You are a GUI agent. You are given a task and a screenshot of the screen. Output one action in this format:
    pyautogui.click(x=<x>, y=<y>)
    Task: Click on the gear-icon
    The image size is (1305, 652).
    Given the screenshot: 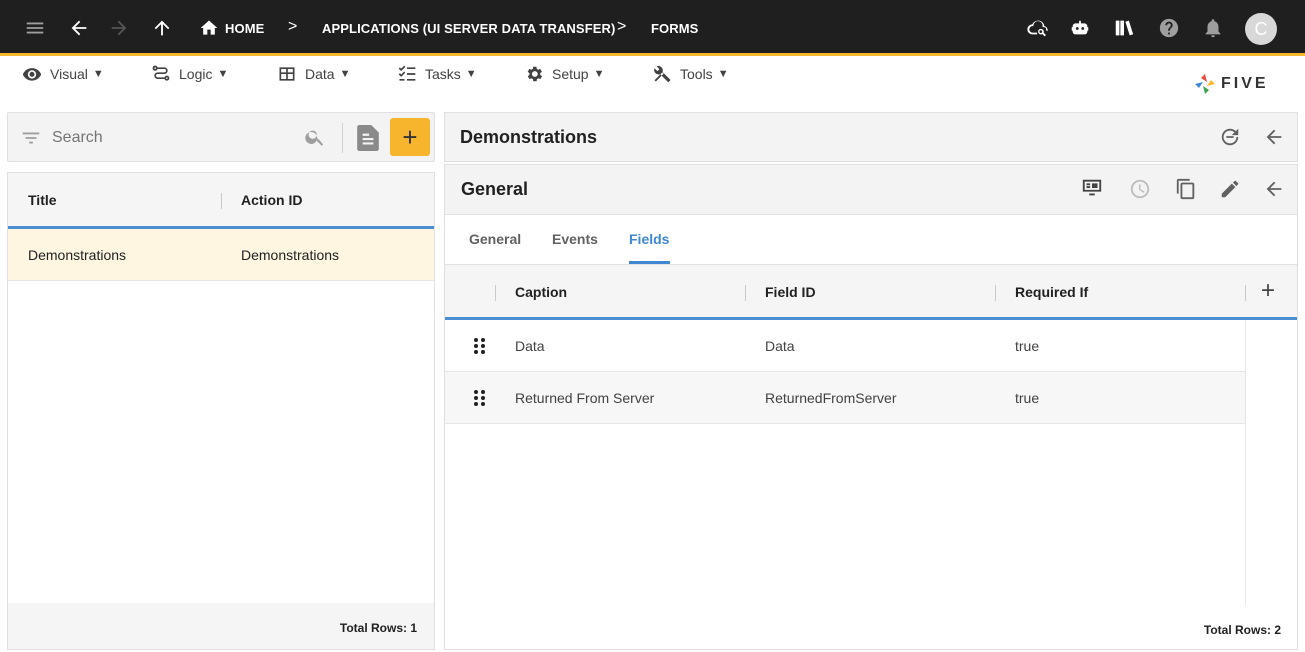 What is the action you would take?
    pyautogui.click(x=535, y=74)
    